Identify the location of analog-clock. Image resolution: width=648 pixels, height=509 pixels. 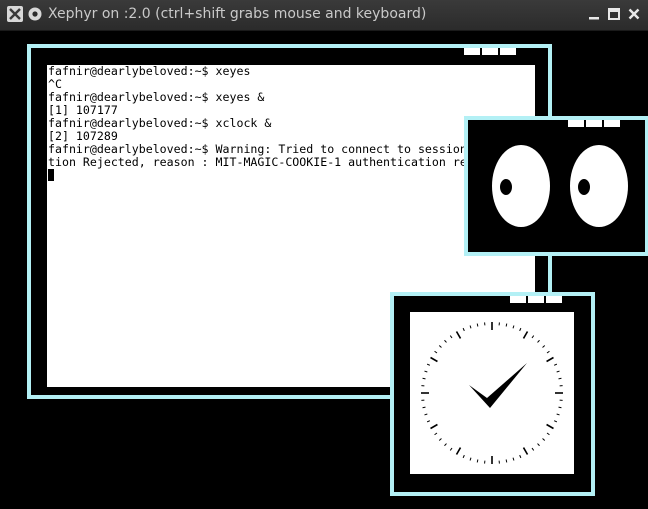
(492, 393).